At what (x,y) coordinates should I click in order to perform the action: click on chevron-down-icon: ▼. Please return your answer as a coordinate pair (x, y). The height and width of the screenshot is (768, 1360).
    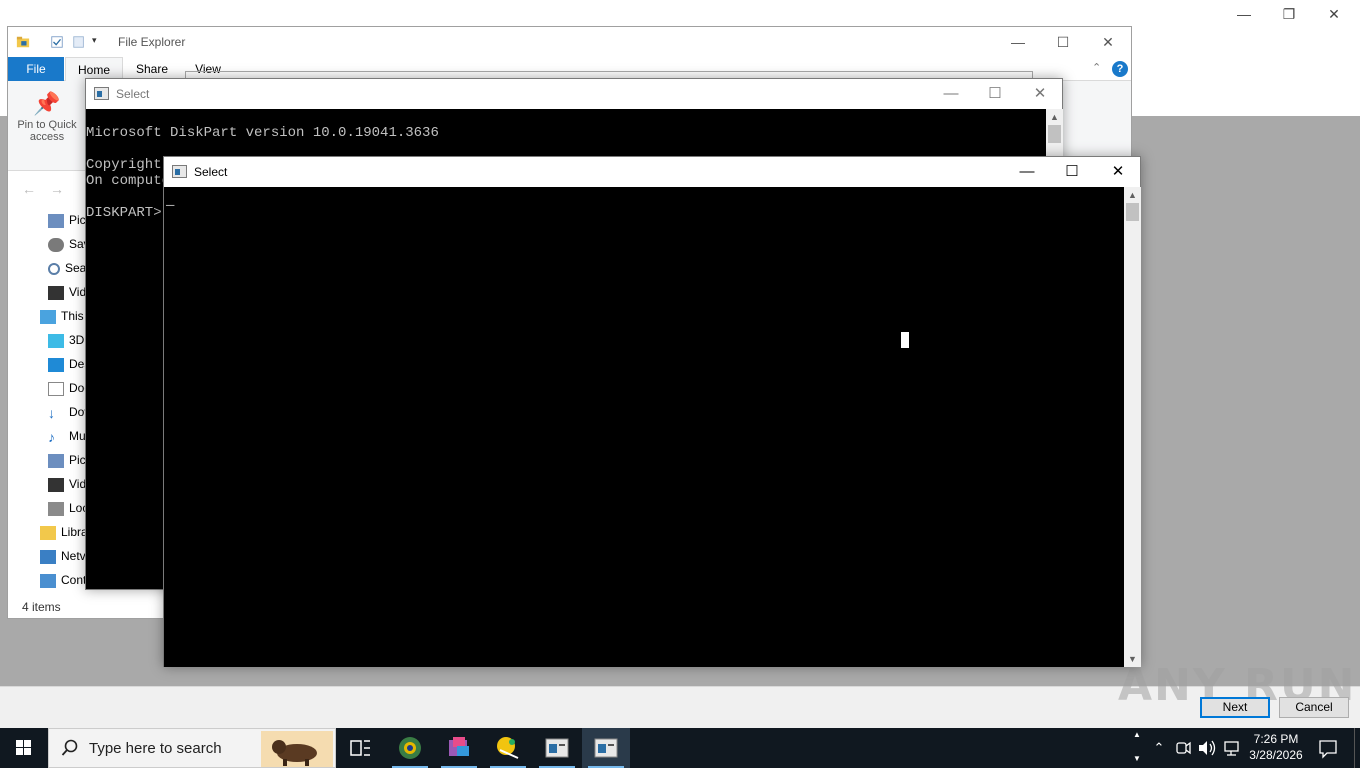
    Looking at the image, I should click on (1137, 758).